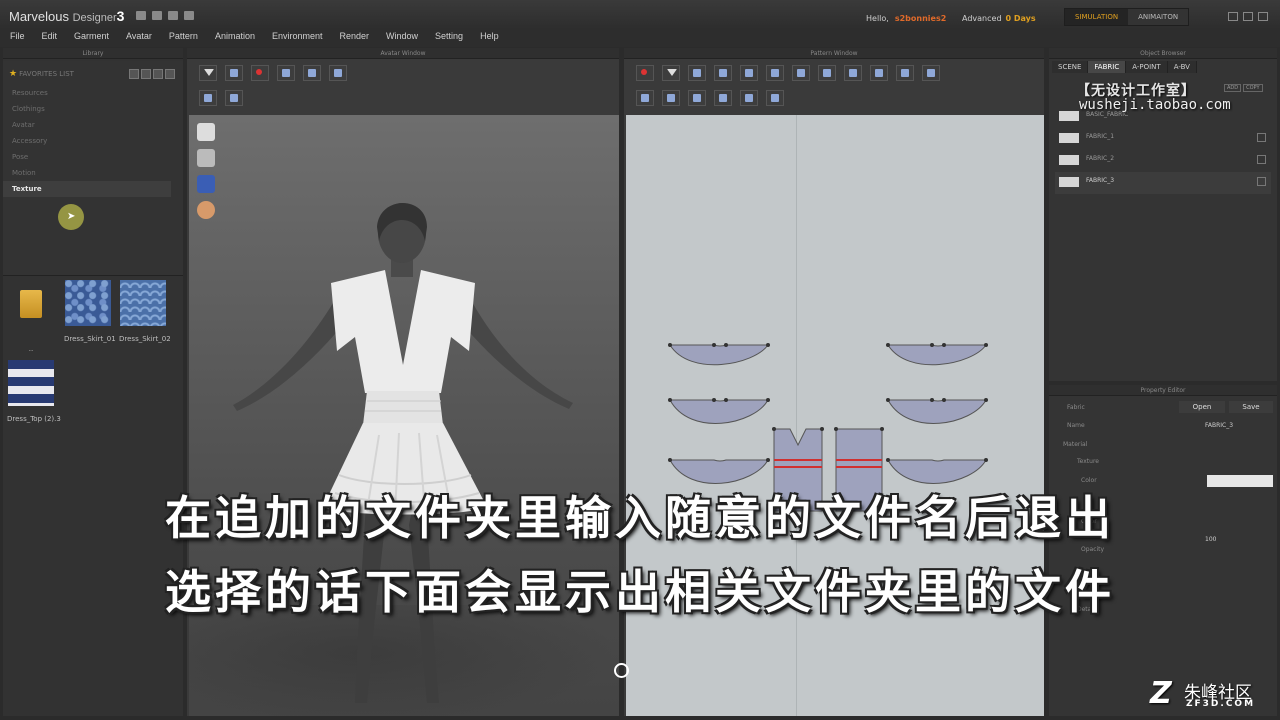 Image resolution: width=1280 pixels, height=720 pixels. I want to click on library-item-resources: Resources, so click(87, 93).